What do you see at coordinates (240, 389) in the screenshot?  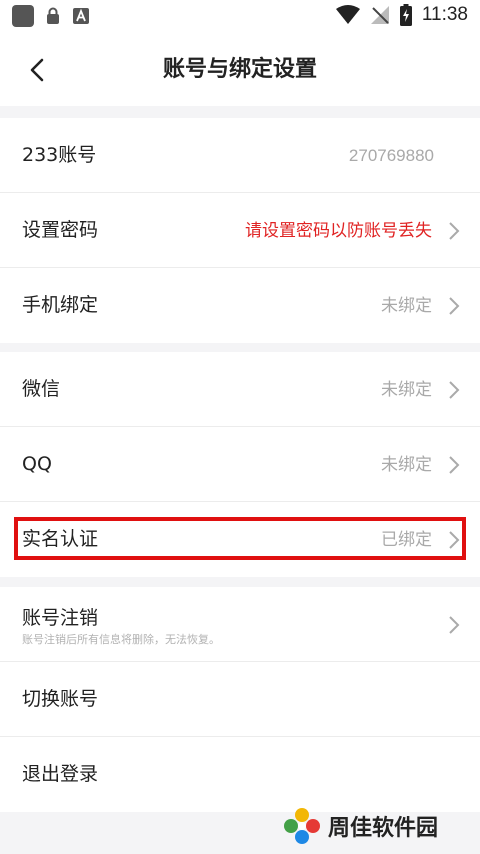 I see `wechat-row: 微信 未绑定` at bounding box center [240, 389].